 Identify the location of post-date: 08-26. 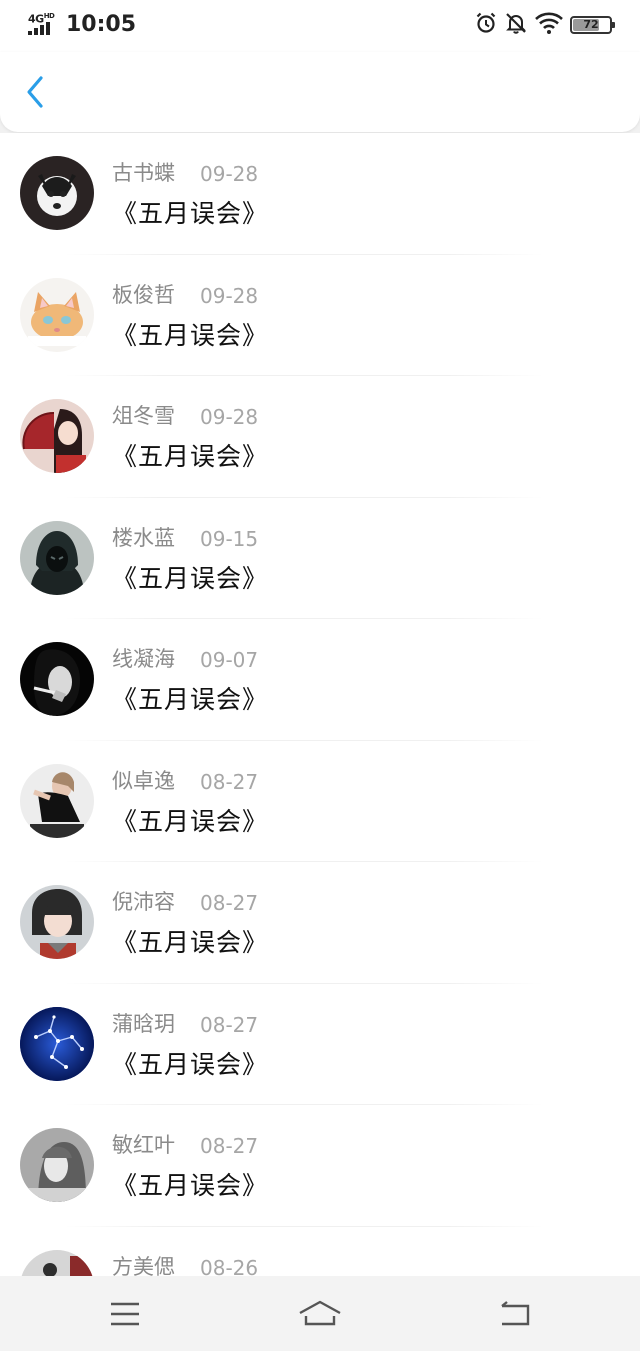
(229, 1266).